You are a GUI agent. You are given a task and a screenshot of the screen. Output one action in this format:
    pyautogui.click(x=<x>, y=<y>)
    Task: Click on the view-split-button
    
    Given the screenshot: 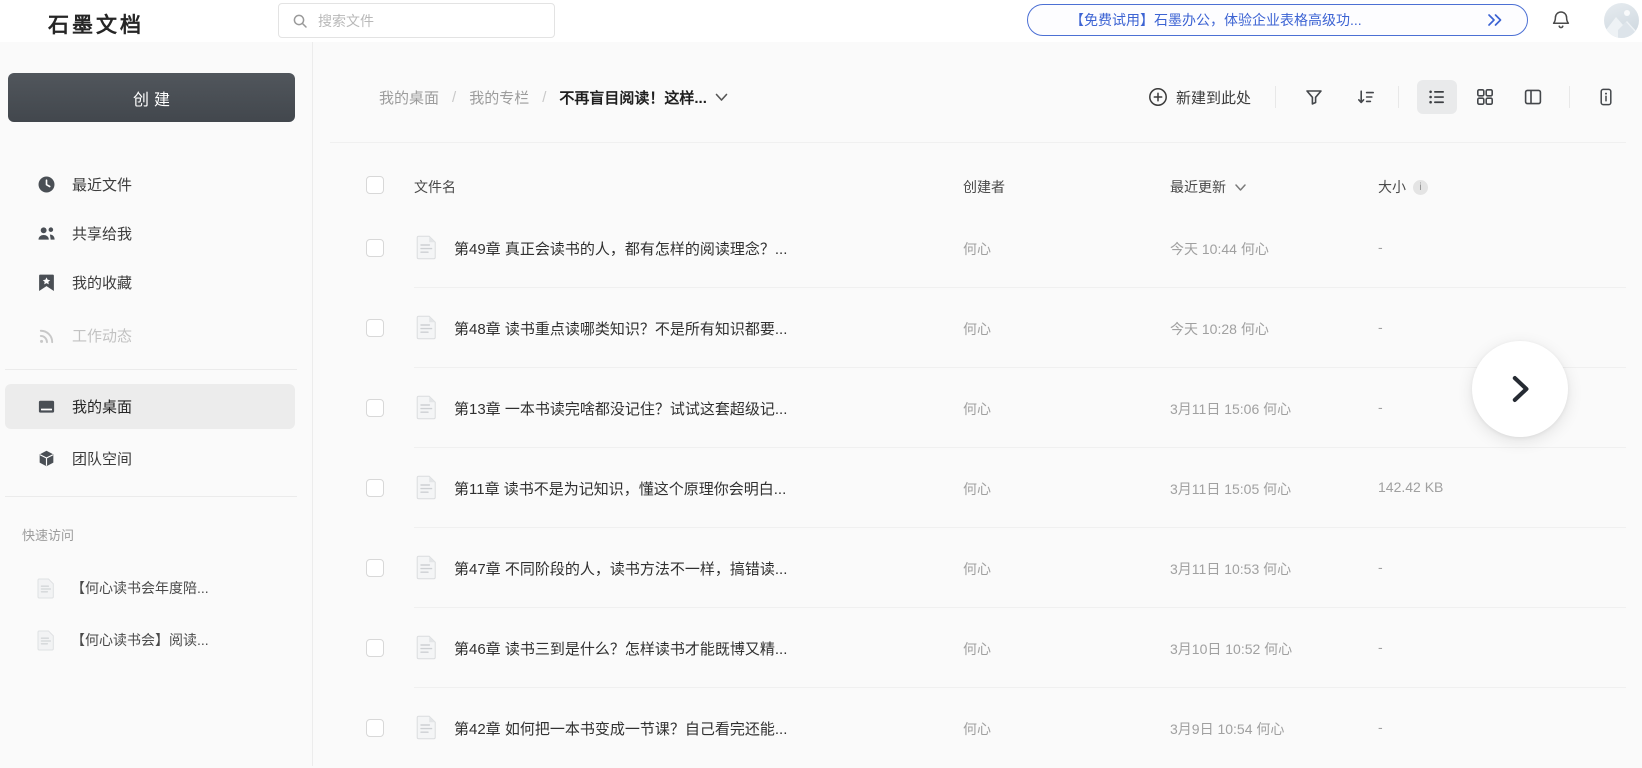 What is the action you would take?
    pyautogui.click(x=1533, y=97)
    